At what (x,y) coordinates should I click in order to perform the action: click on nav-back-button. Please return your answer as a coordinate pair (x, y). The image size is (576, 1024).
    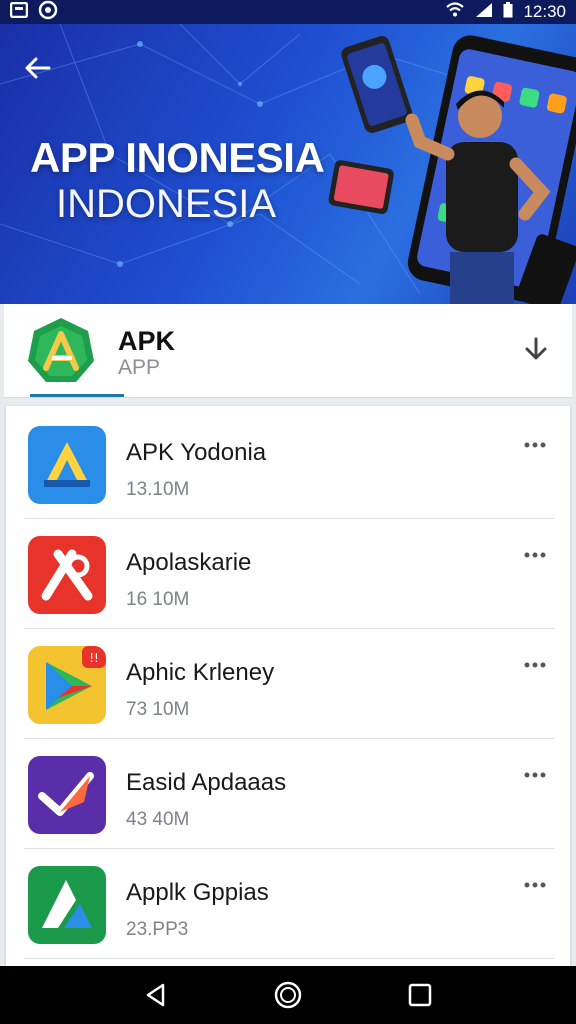
    Looking at the image, I should click on (156, 995).